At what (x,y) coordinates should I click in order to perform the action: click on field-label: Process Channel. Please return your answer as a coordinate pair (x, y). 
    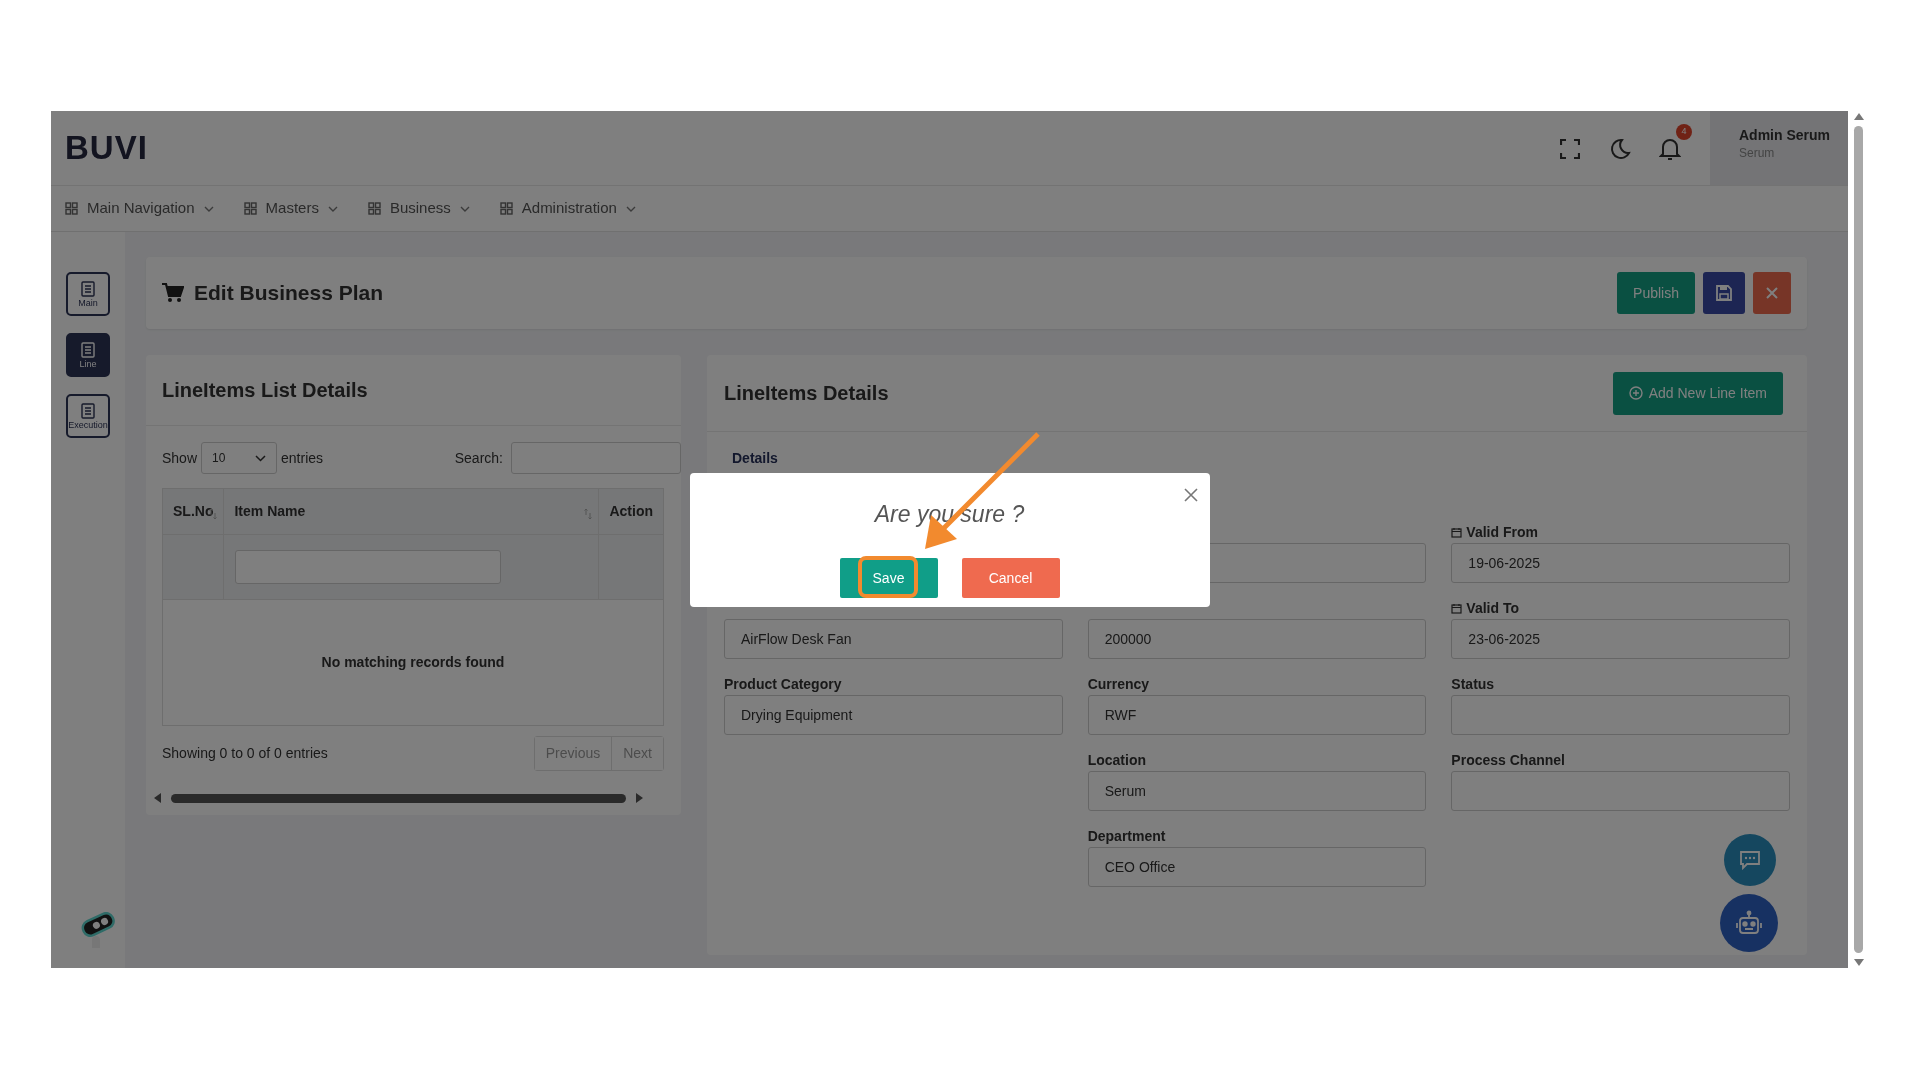
    Looking at the image, I should click on (1508, 760).